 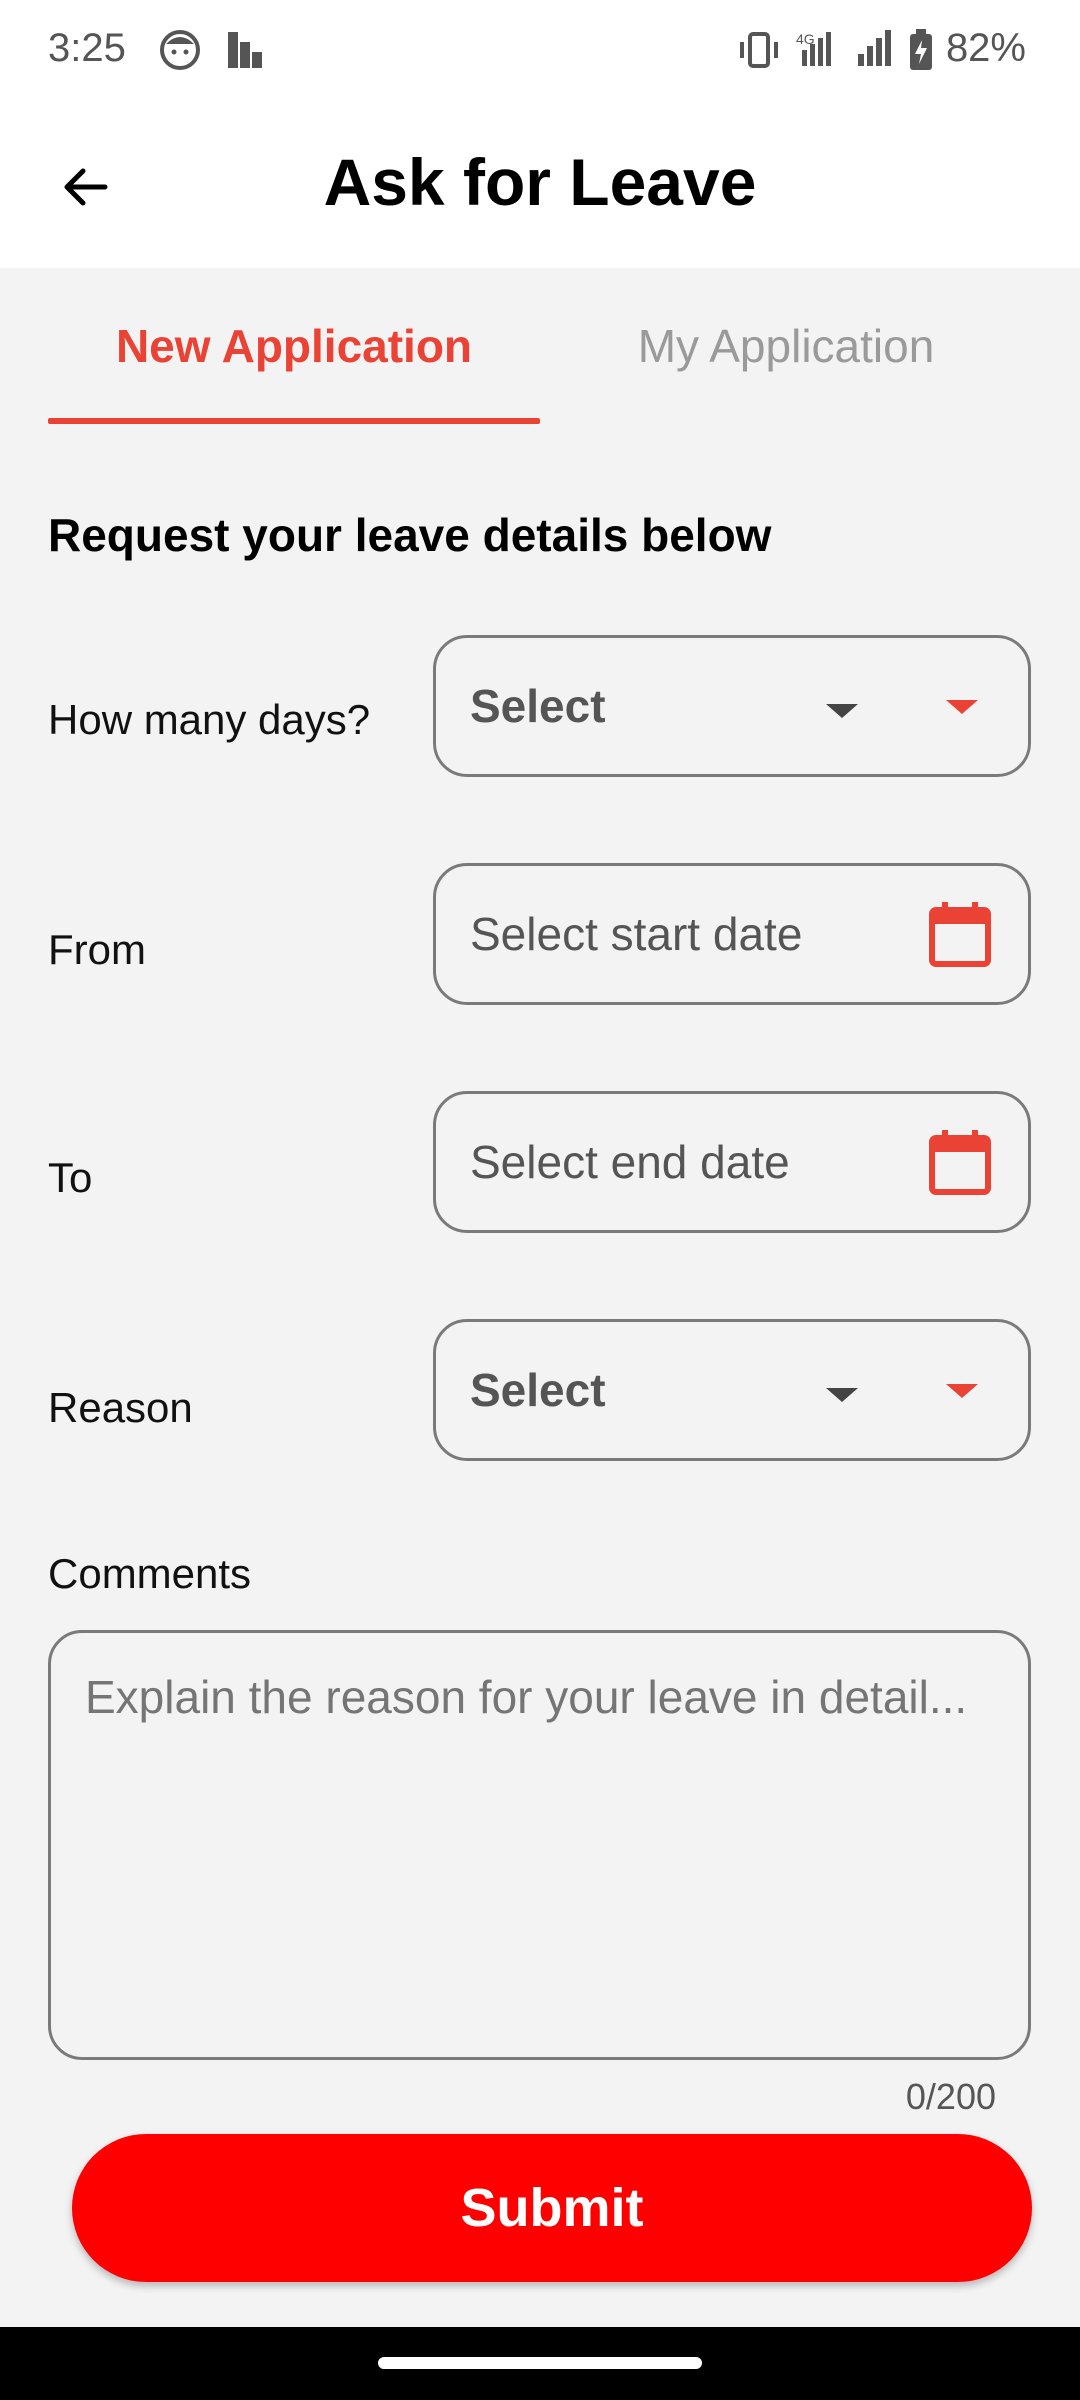 I want to click on end-date-field: Select end date, so click(x=732, y=1162).